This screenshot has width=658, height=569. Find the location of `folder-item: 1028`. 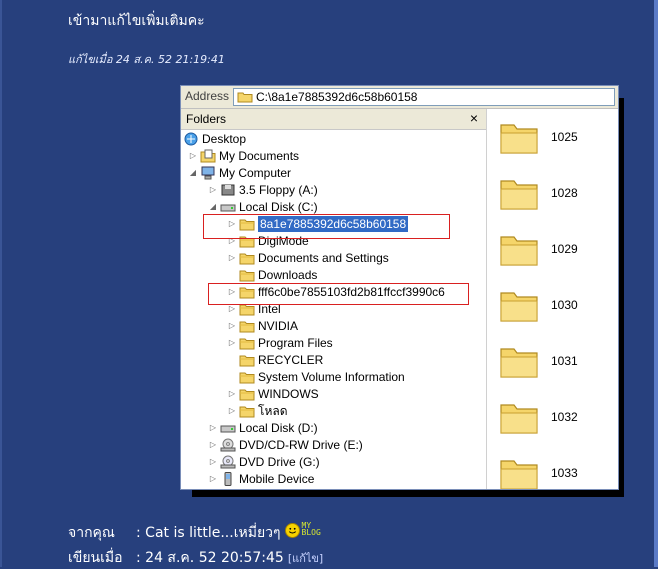

folder-item: 1028 is located at coordinates (554, 195).